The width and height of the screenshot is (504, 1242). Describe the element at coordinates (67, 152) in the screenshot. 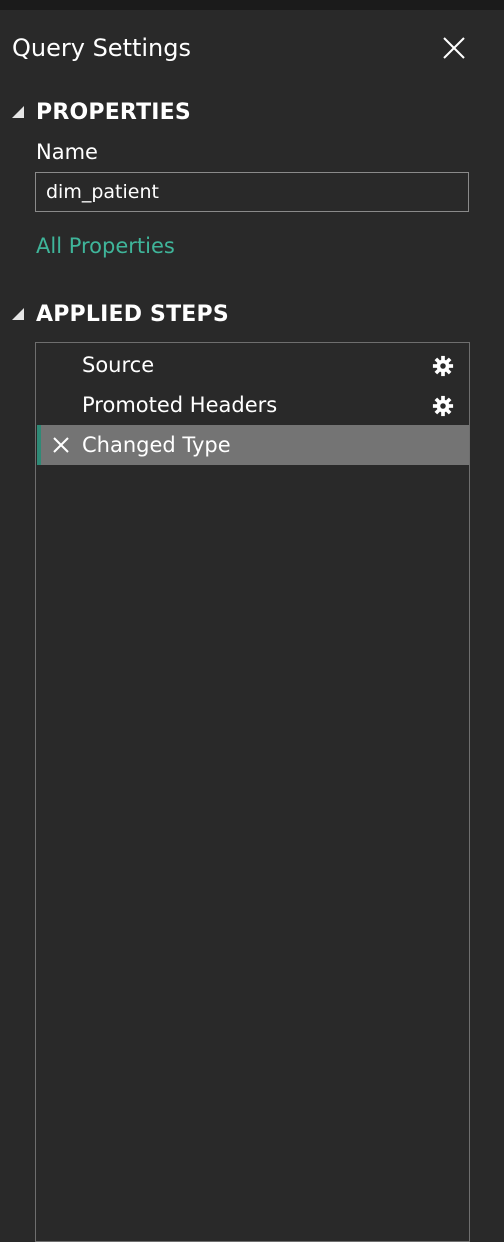

I see `name-label: Name` at that location.